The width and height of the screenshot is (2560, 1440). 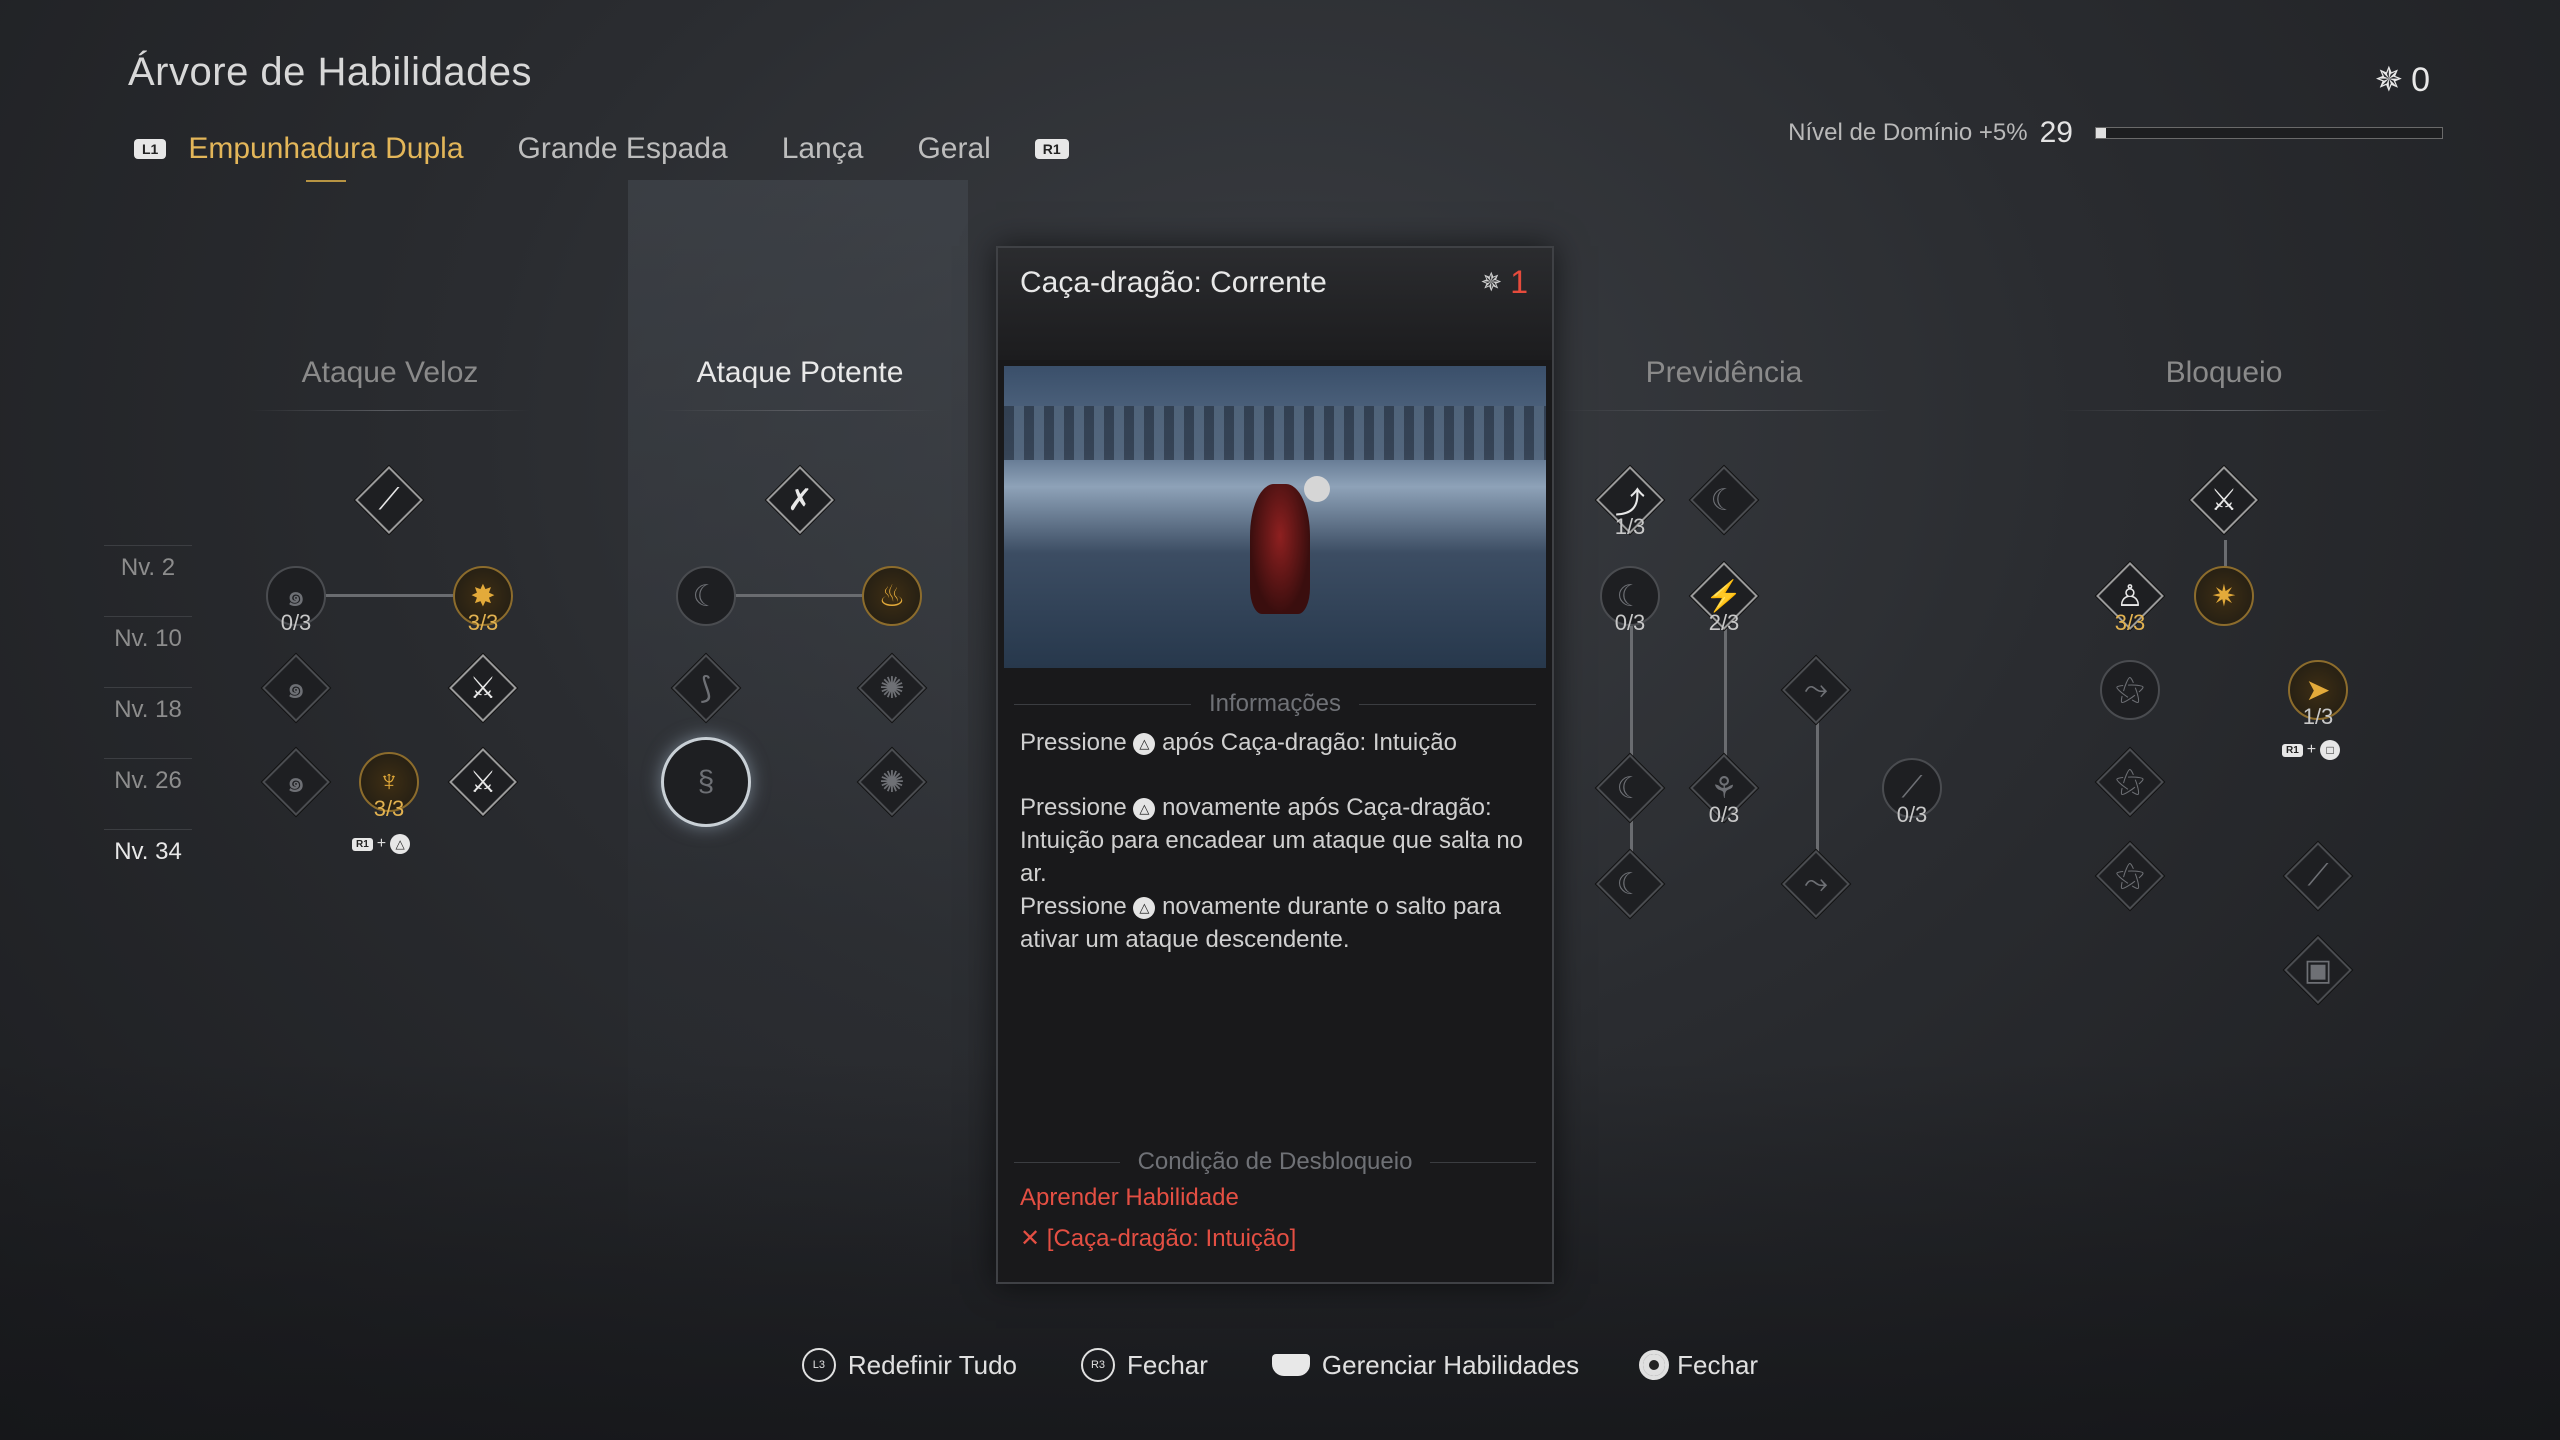 What do you see at coordinates (1908, 132) in the screenshot?
I see `mastery-label: Nível de Domínio +5%` at bounding box center [1908, 132].